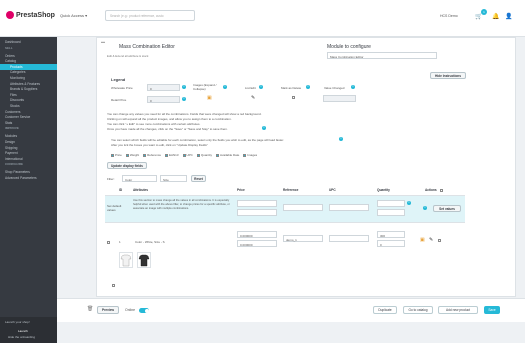 This screenshot has height=343, width=525. What do you see at coordinates (241, 190) in the screenshot?
I see `column-price: Price` at bounding box center [241, 190].